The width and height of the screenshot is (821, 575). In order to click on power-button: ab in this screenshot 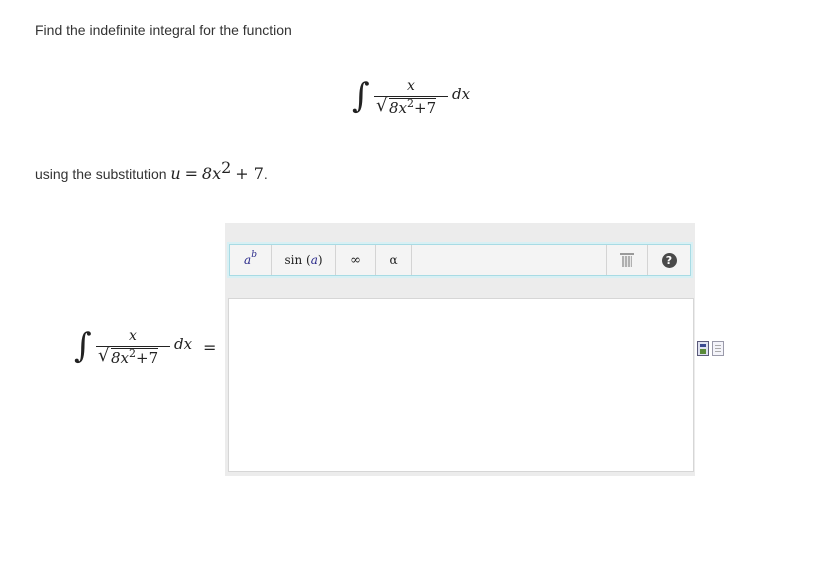, I will do `click(251, 260)`.